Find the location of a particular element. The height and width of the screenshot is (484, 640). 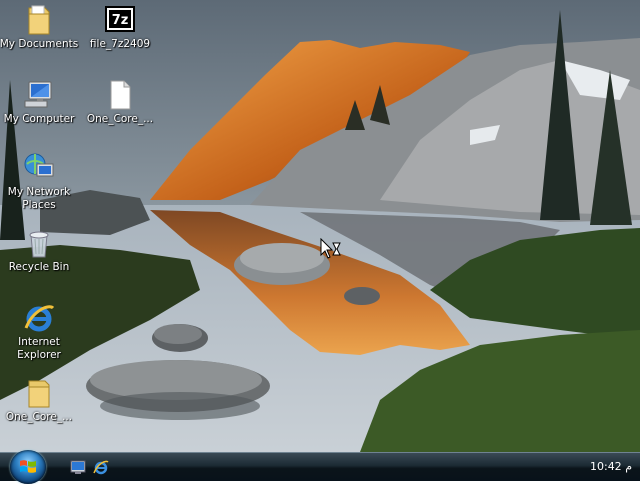

folder-icon is located at coordinates (39, 393).